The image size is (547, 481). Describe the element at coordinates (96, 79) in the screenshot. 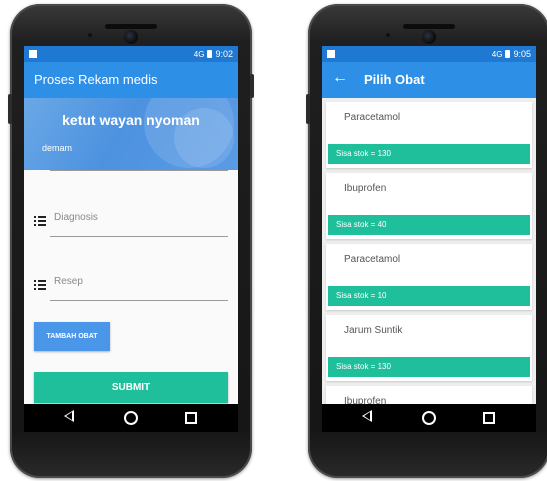

I see `app-title: Proses Rekam medis` at that location.